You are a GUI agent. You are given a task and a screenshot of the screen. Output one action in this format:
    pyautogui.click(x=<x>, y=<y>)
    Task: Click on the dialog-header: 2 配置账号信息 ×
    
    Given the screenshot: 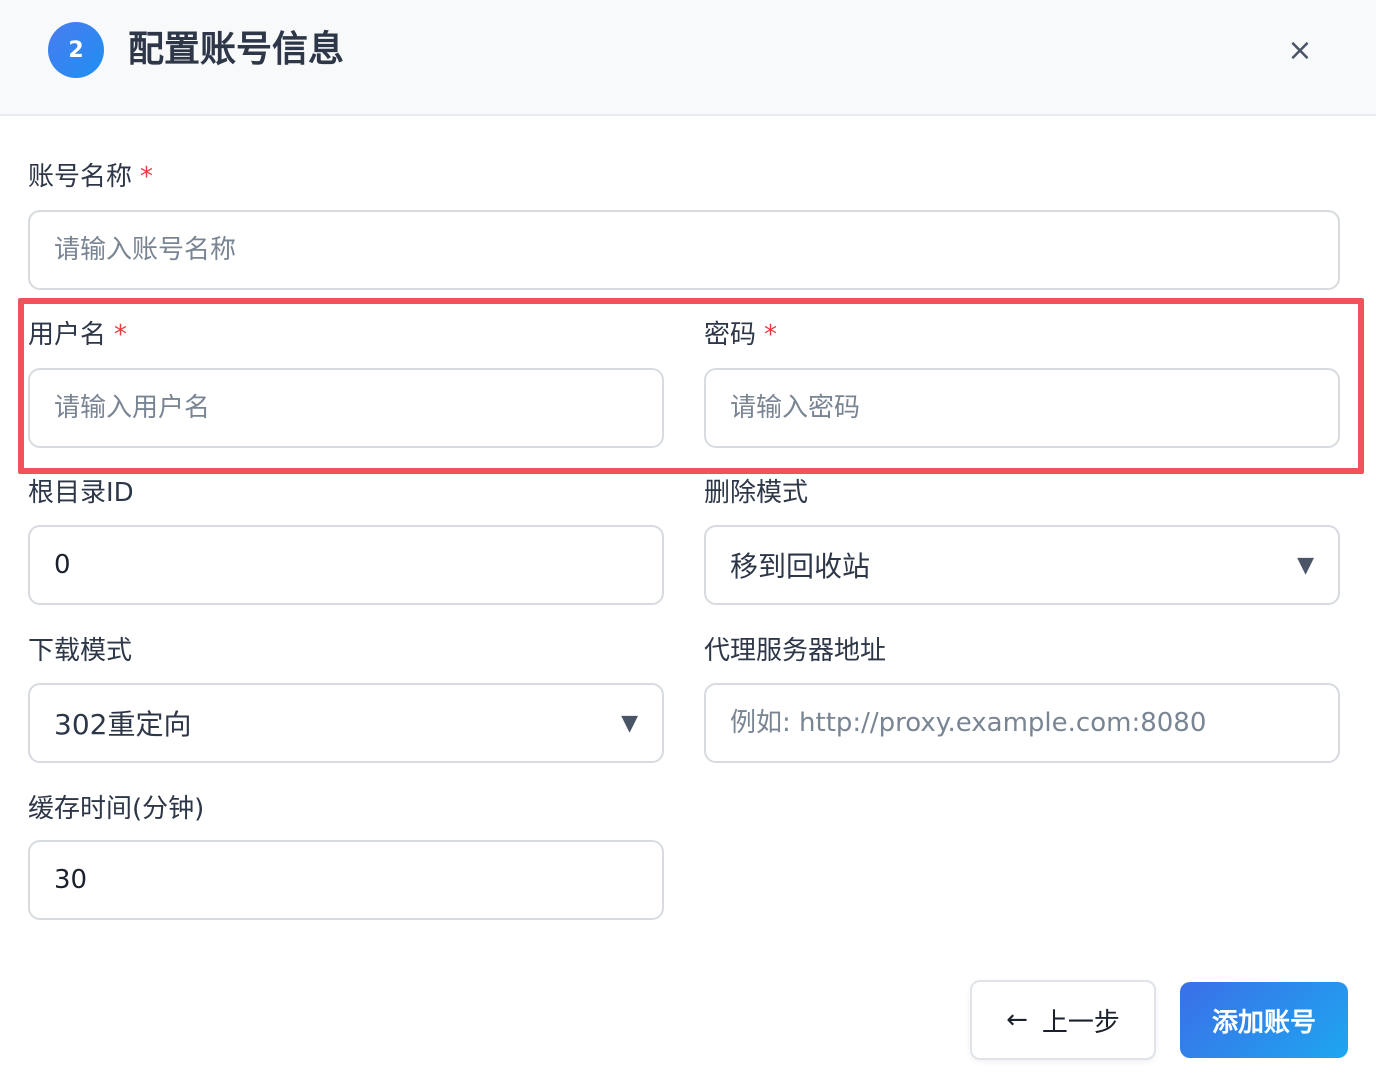 What is the action you would take?
    pyautogui.click(x=688, y=58)
    